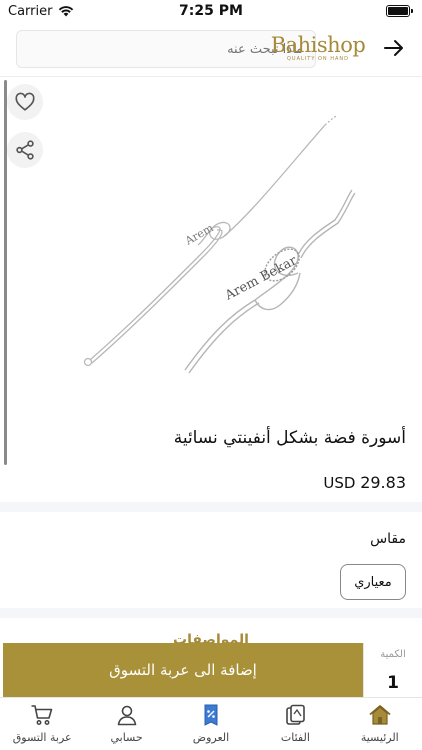 This screenshot has width=422, height=750. I want to click on heart-icon, so click(25, 101).